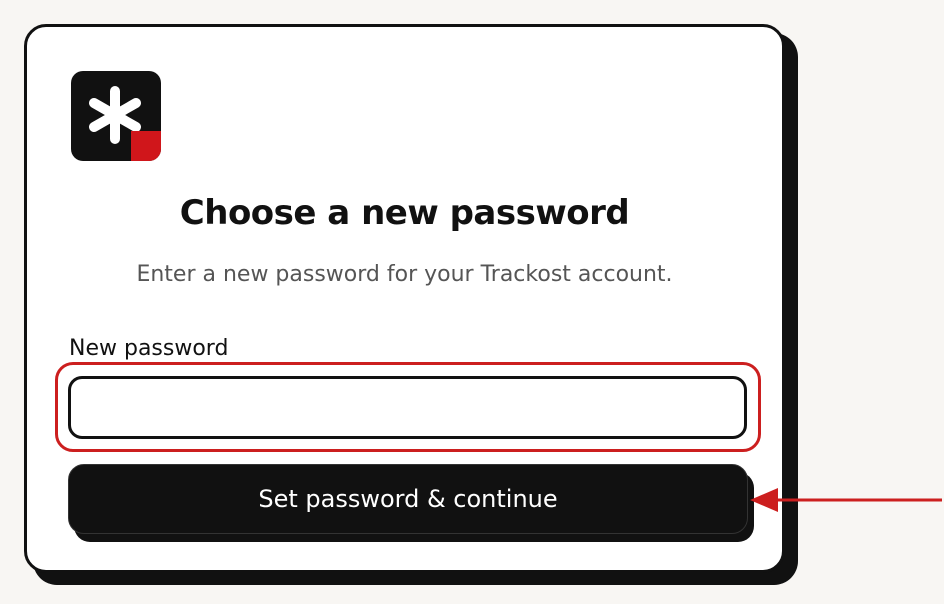 The image size is (944, 604). What do you see at coordinates (846, 500) in the screenshot?
I see `pointer-arrow-icon` at bounding box center [846, 500].